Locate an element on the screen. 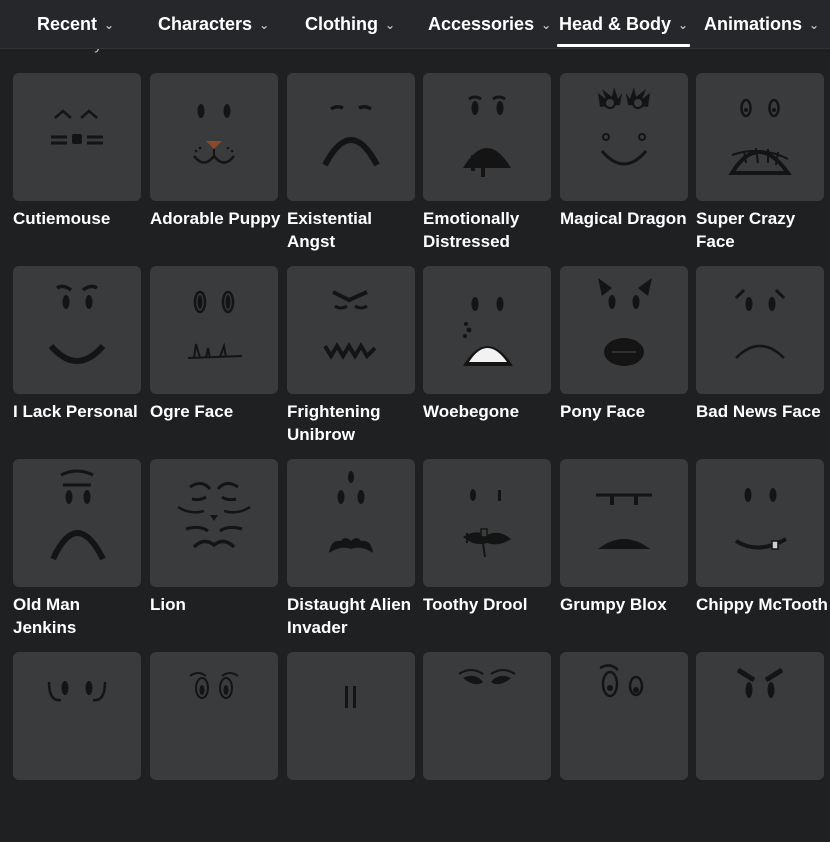 The image size is (830, 842). tab-label: Head & Body is located at coordinates (615, 23).